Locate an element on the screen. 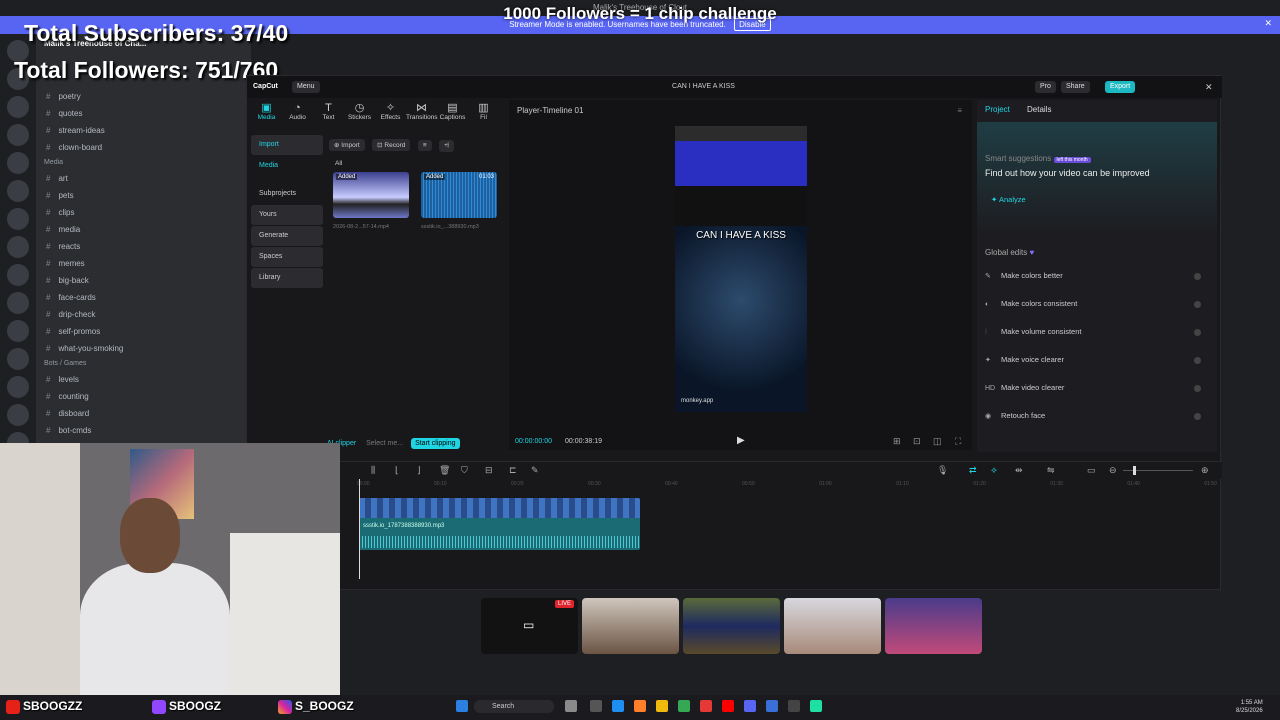 This screenshot has width=1280, height=720. tool-tab-2: T Text is located at coordinates (328, 115).